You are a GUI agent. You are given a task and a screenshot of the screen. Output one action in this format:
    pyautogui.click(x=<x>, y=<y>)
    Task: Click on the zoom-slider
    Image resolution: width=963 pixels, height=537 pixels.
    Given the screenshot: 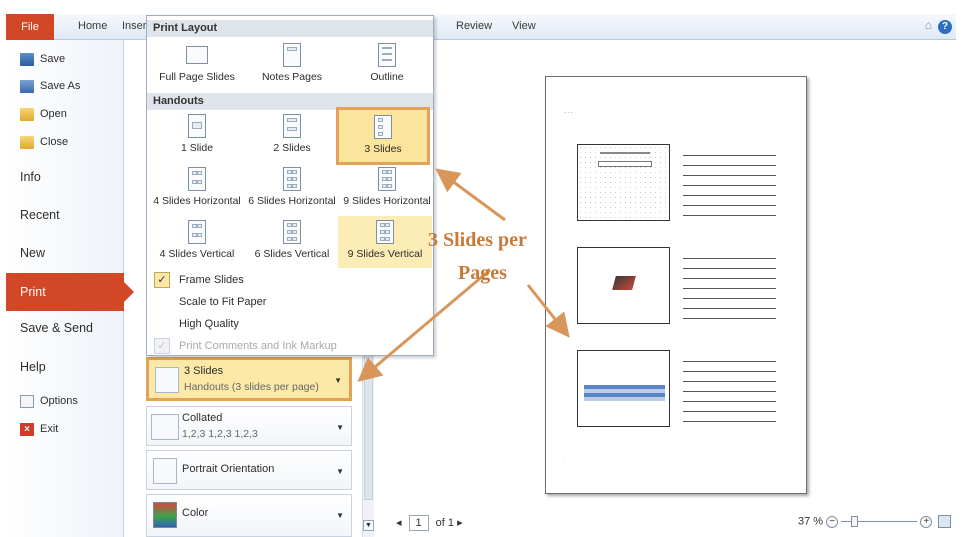 What is the action you would take?
    pyautogui.click(x=879, y=521)
    